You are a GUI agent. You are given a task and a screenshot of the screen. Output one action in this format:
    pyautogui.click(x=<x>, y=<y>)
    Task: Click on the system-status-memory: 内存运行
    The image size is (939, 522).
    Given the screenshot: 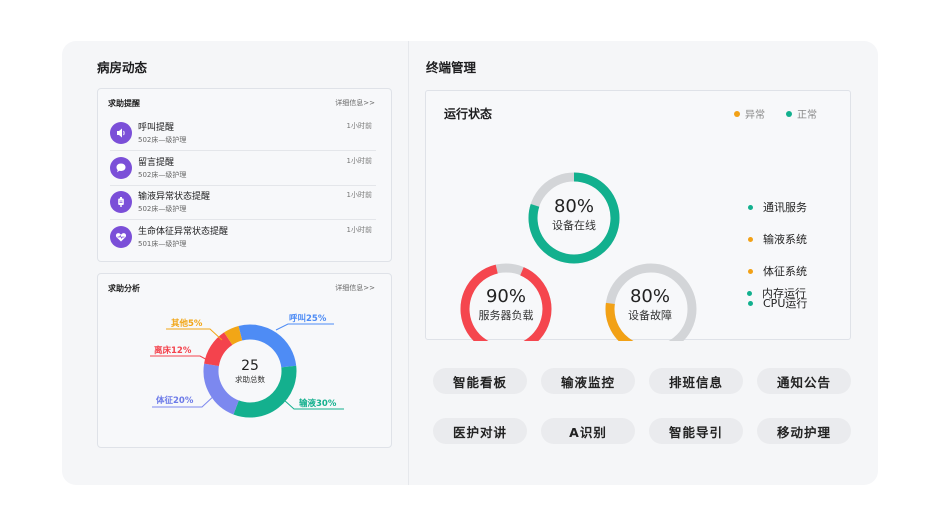 What is the action you would take?
    pyautogui.click(x=776, y=293)
    